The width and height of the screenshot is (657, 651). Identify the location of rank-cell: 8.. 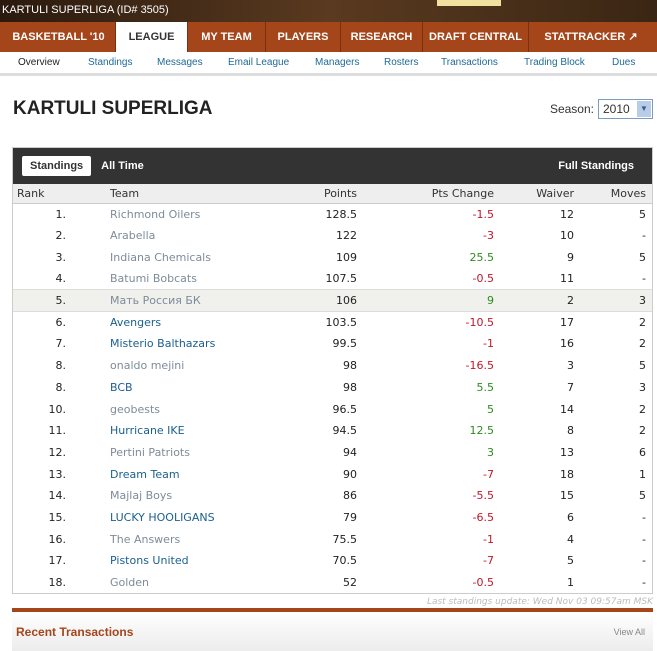
(61, 366).